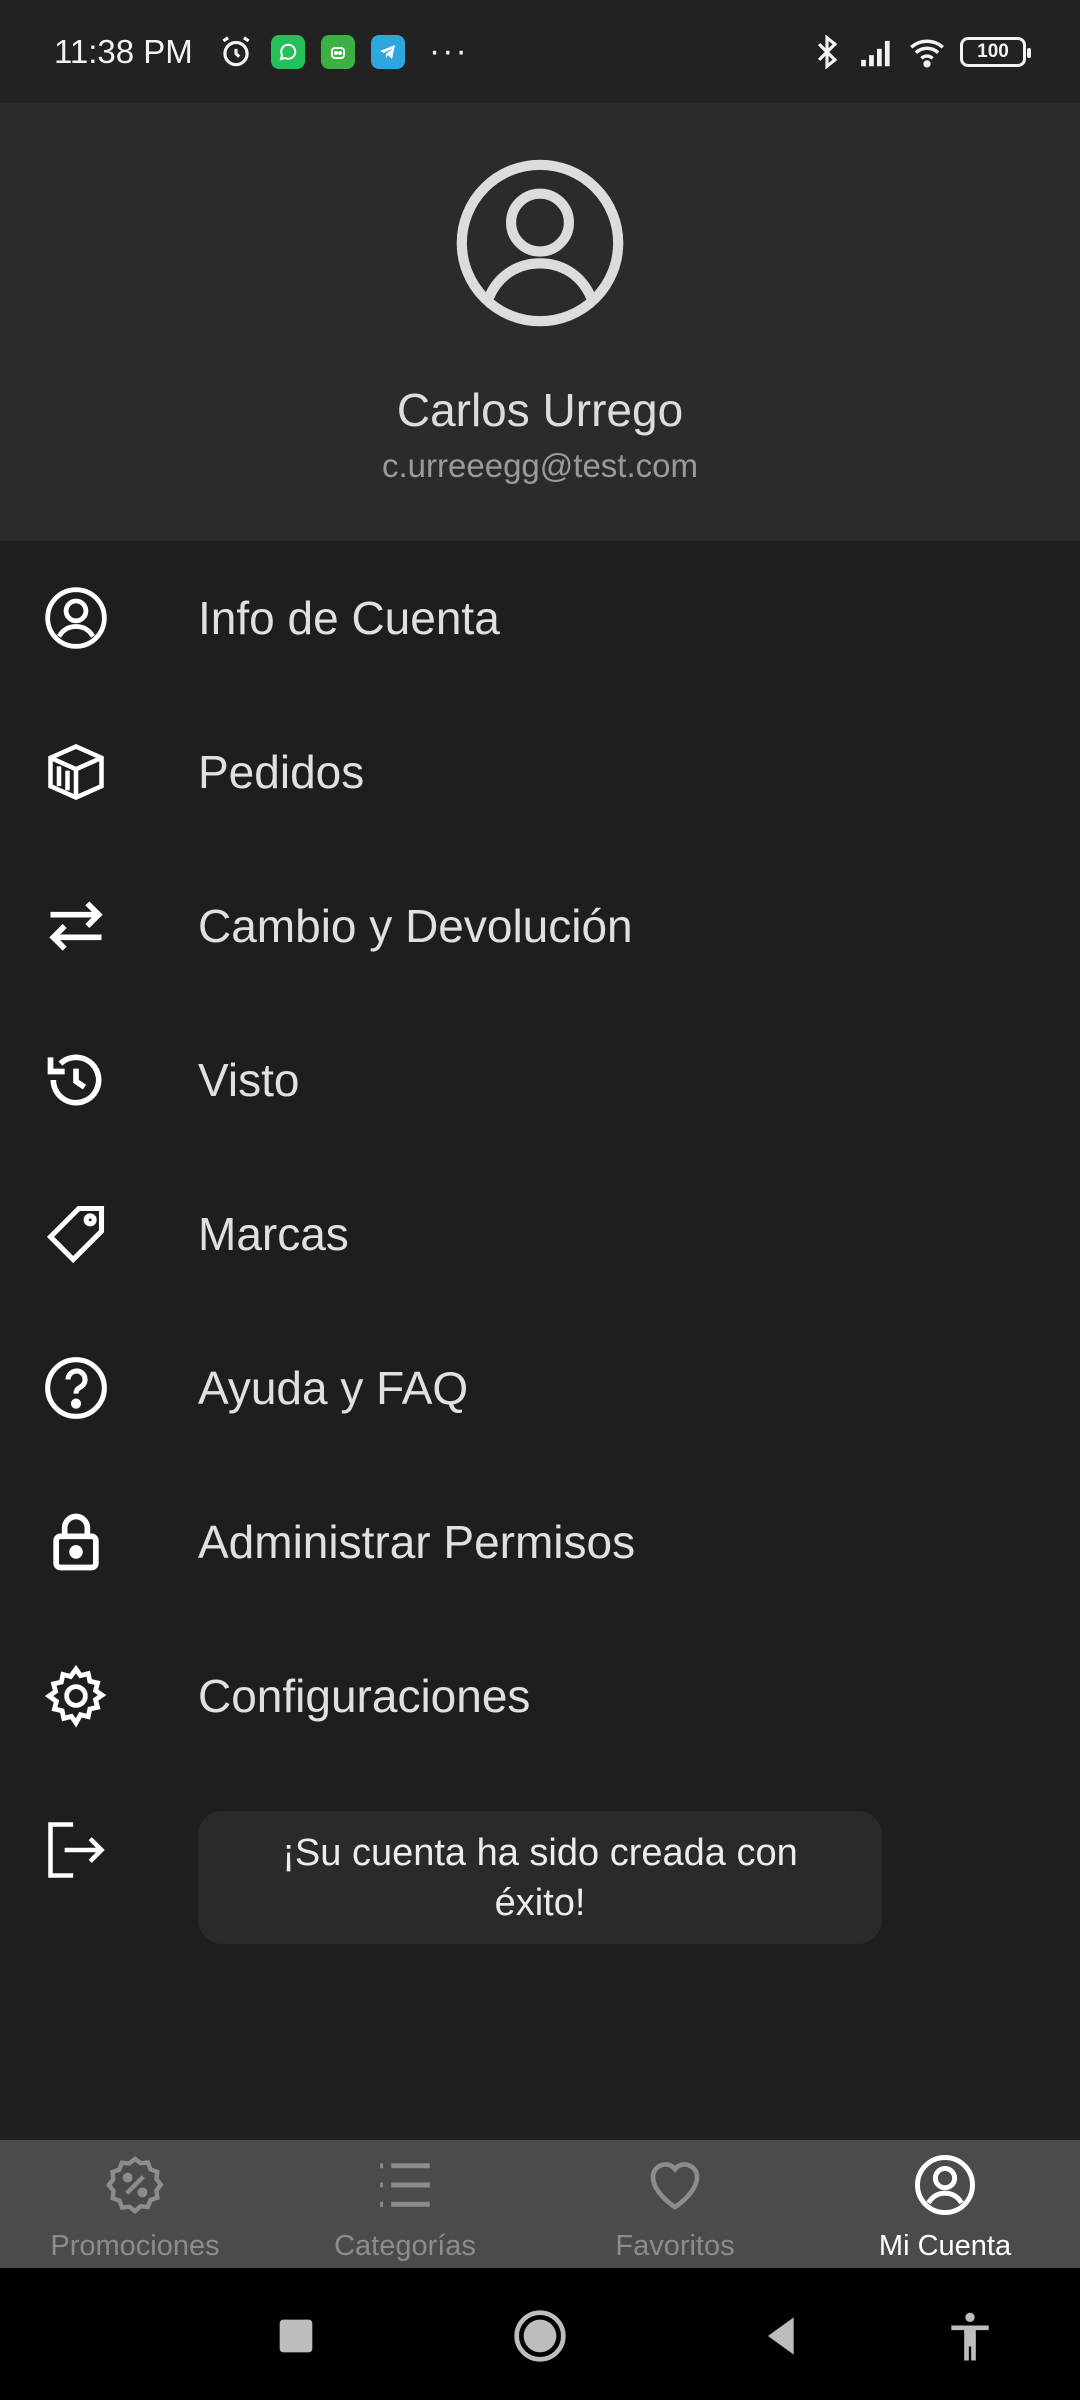 This screenshot has width=1080, height=2400. I want to click on home-button, so click(540, 2336).